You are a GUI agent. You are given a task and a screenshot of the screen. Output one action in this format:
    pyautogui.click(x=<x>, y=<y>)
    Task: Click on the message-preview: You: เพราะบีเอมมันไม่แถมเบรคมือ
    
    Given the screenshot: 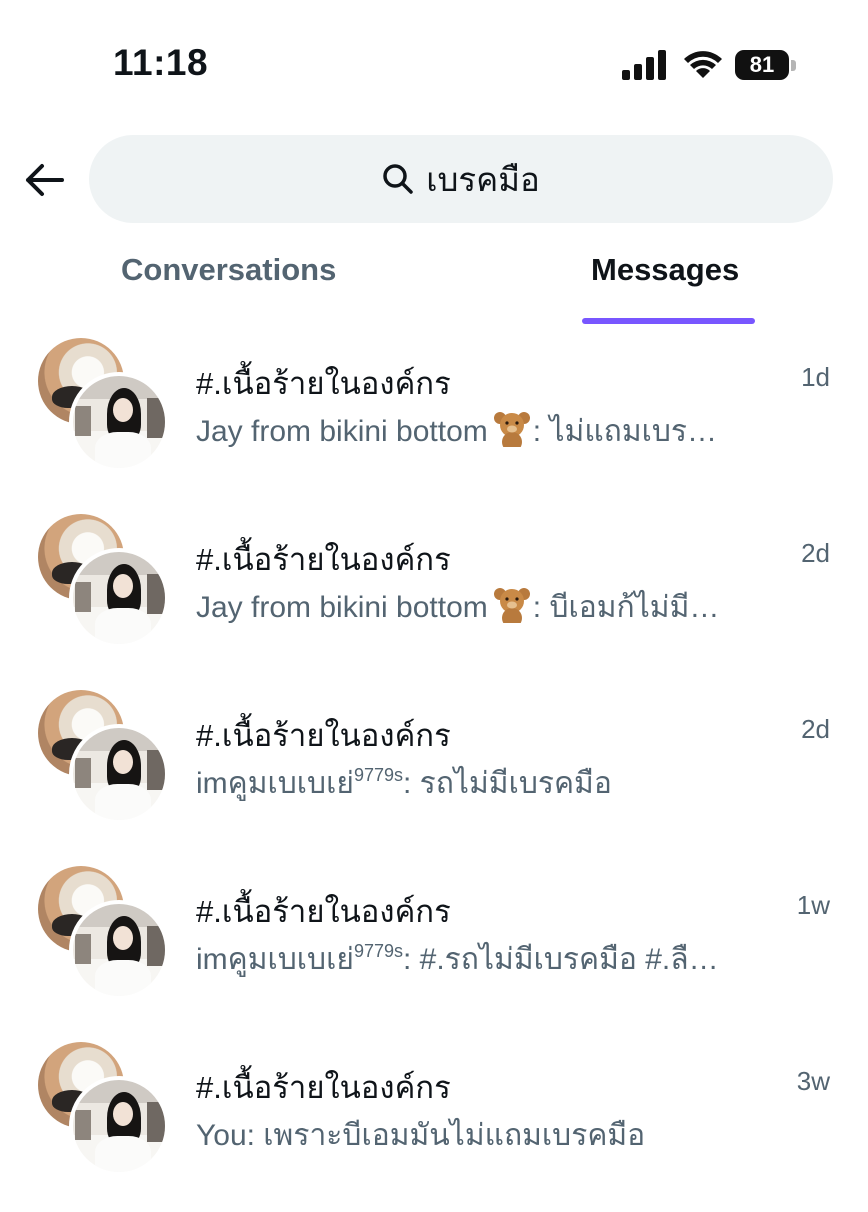 What is the action you would take?
    pyautogui.click(x=483, y=1135)
    